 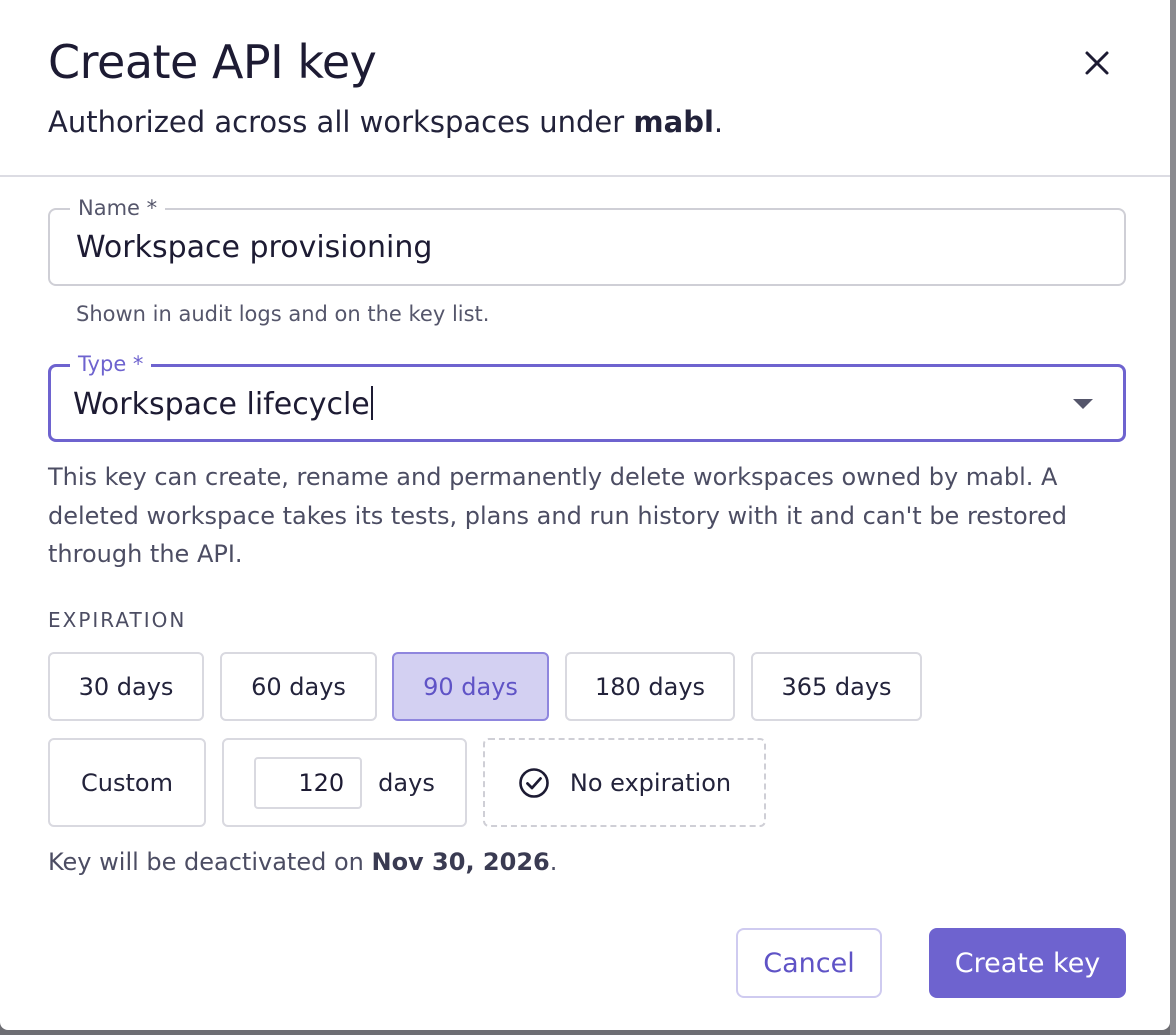 What do you see at coordinates (587, 240) in the screenshot?
I see `name-field: Name * Workspace provisioning` at bounding box center [587, 240].